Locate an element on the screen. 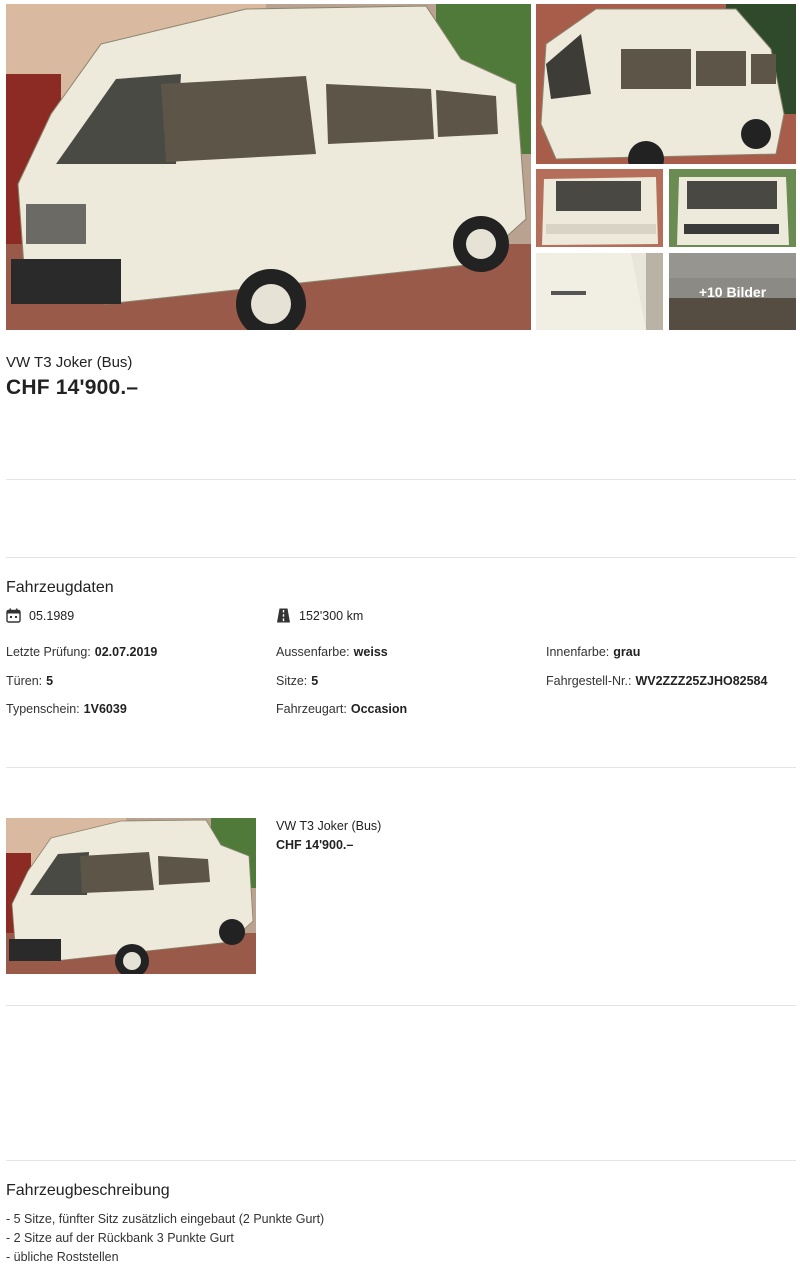  attr-value: grau is located at coordinates (627, 652).